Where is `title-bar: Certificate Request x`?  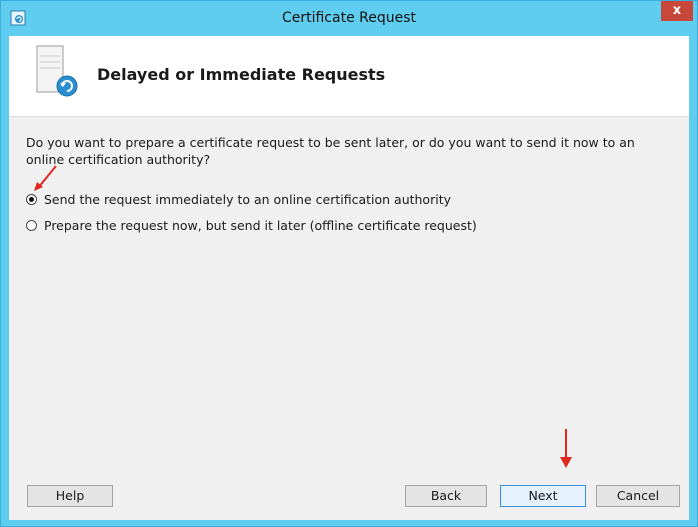
title-bar: Certificate Request x is located at coordinates (349, 18).